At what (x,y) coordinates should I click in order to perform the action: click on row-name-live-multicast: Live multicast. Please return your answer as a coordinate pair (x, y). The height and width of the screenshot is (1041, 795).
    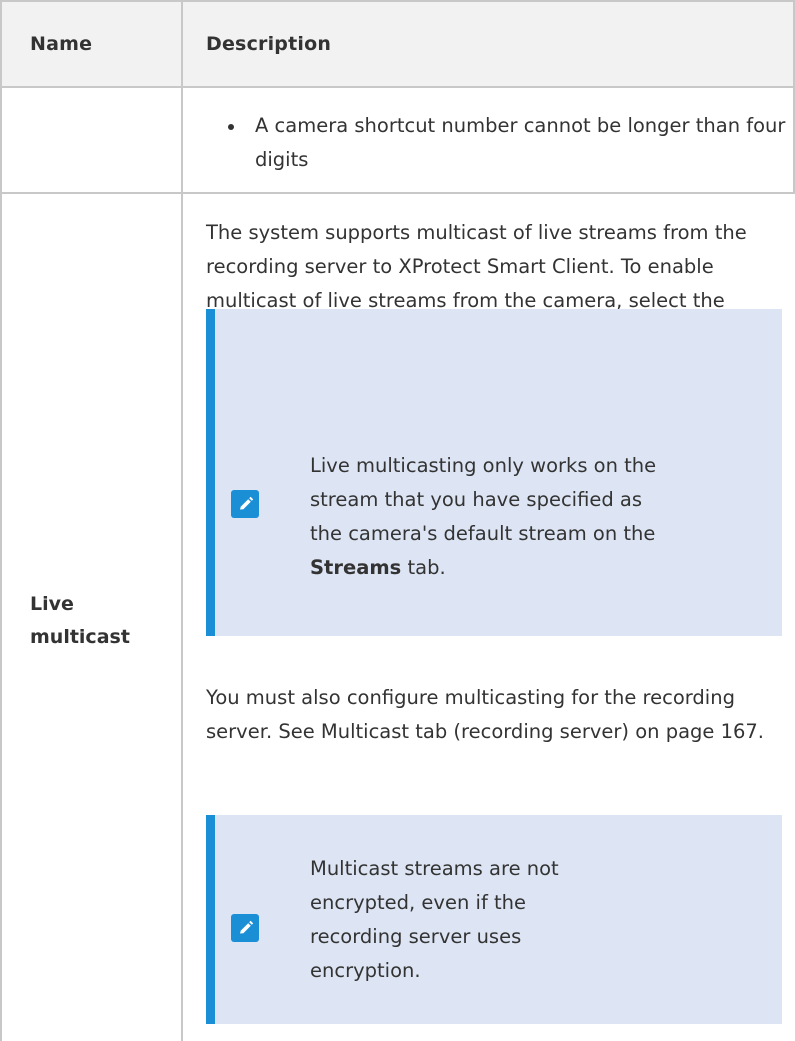
    Looking at the image, I should click on (80, 620).